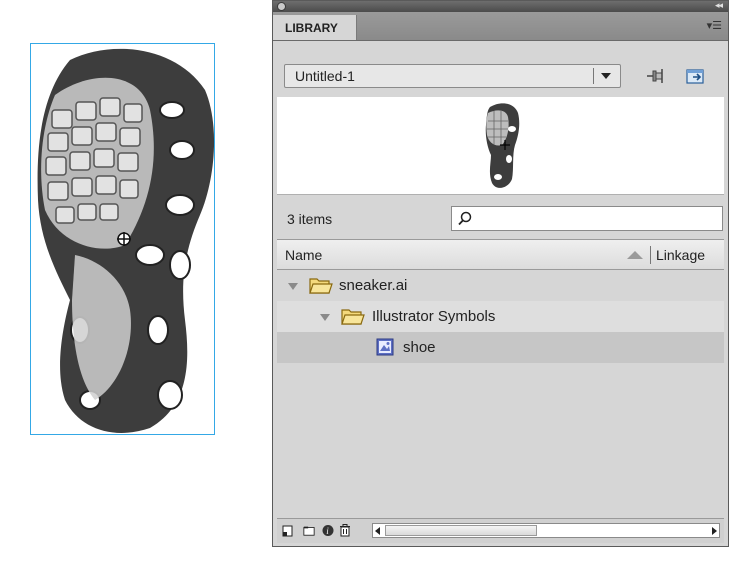  I want to click on search-icon, so click(465, 218).